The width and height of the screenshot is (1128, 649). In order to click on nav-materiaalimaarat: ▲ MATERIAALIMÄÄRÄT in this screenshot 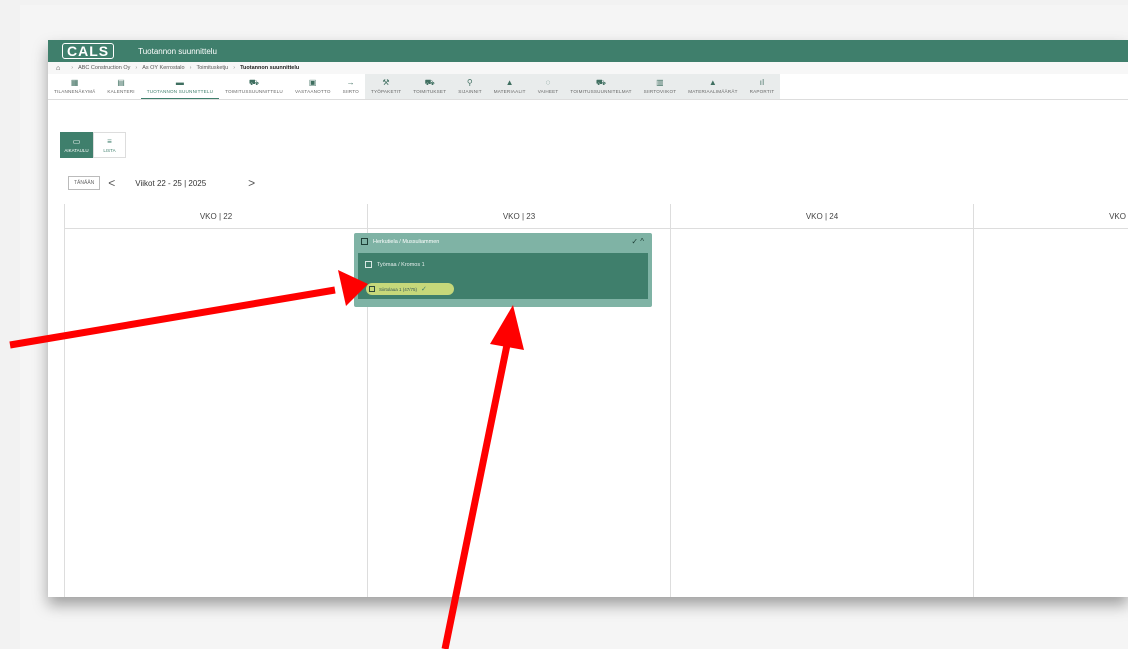, I will do `click(712, 86)`.